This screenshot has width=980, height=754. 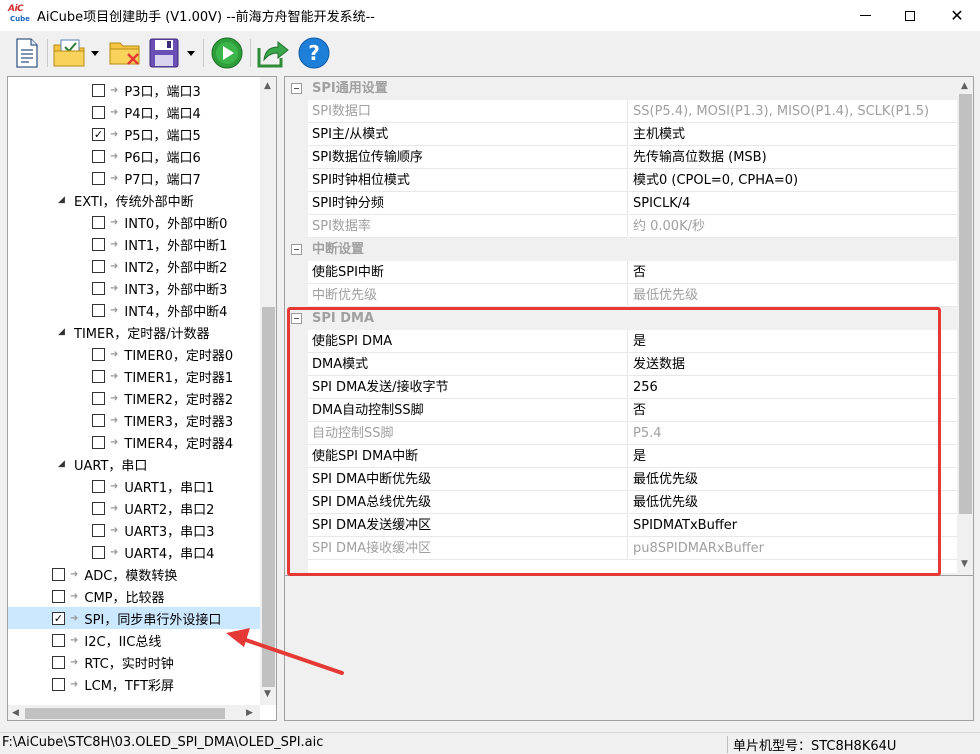 I want to click on chip-model: 单片机型号：STC8H8K64U, so click(x=815, y=746).